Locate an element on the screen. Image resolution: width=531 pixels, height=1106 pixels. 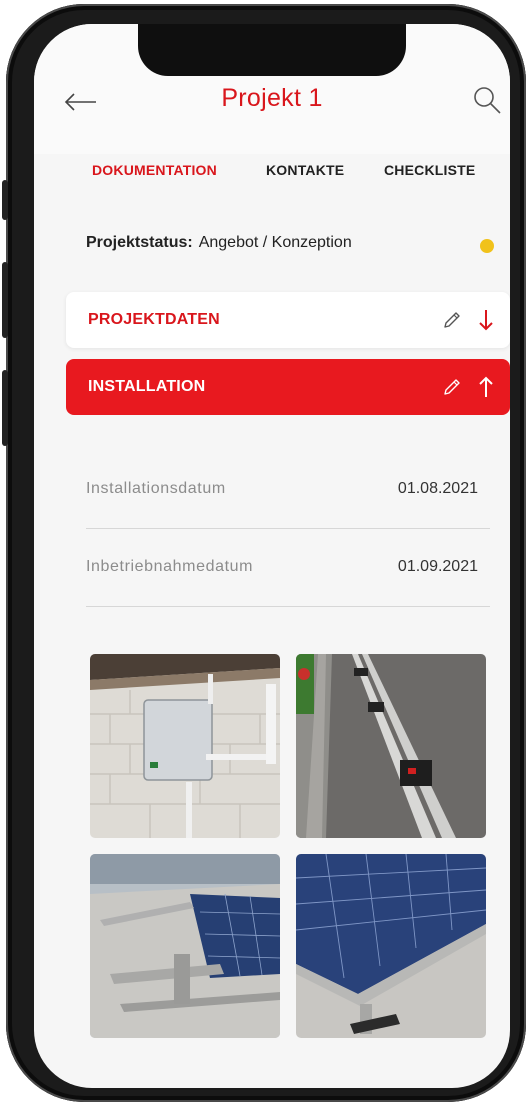
project-status: Projektstatus: Angebot / Konzeption is located at coordinates (219, 243).